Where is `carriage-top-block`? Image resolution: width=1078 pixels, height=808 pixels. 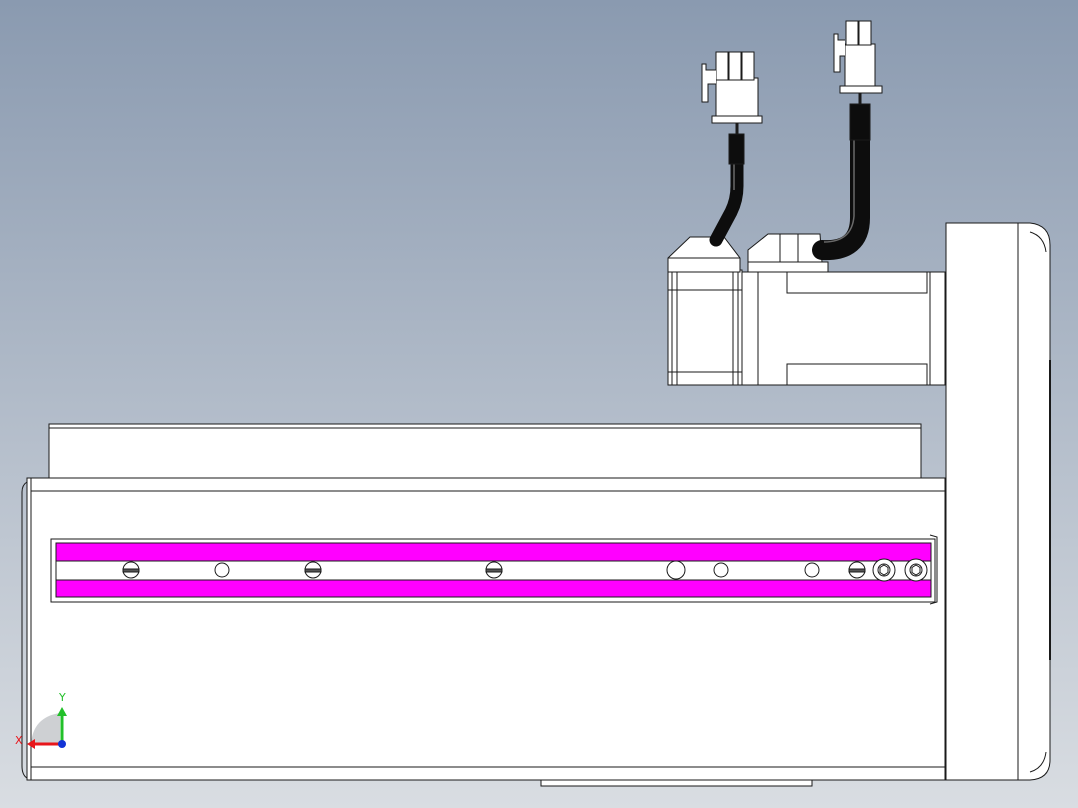
carriage-top-block is located at coordinates (485, 451).